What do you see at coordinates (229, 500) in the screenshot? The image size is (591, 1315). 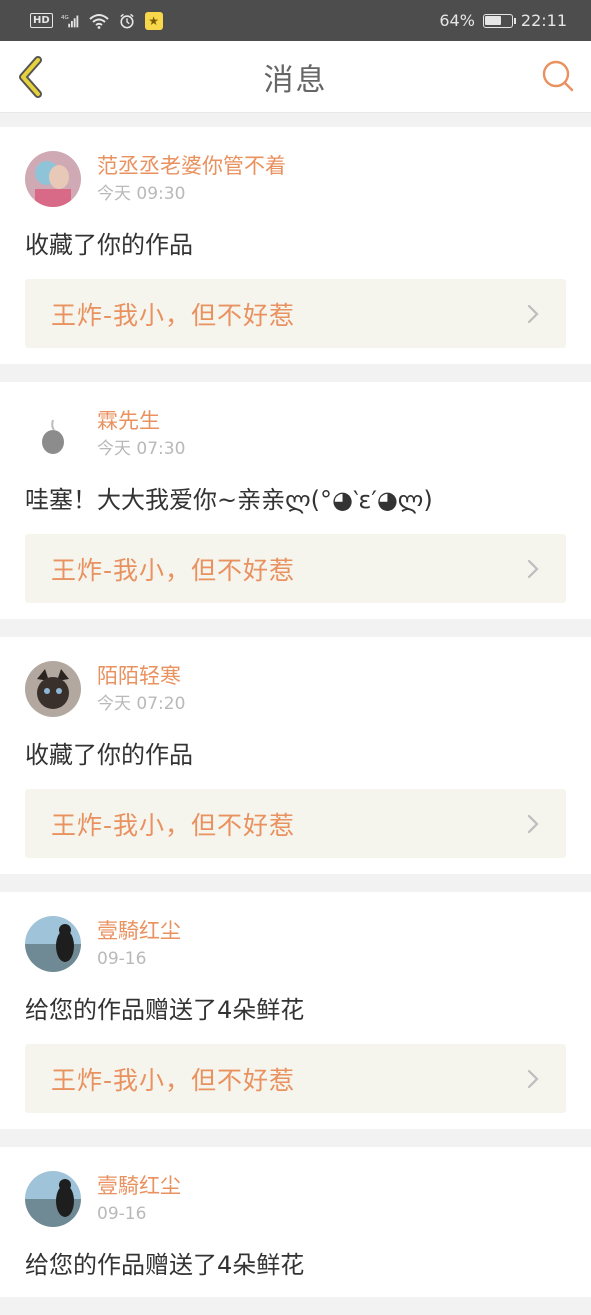 I see `message-text: 哇塞！大大我爱你~亲亲ლ(°◕‵ε′◕ლ)` at bounding box center [229, 500].